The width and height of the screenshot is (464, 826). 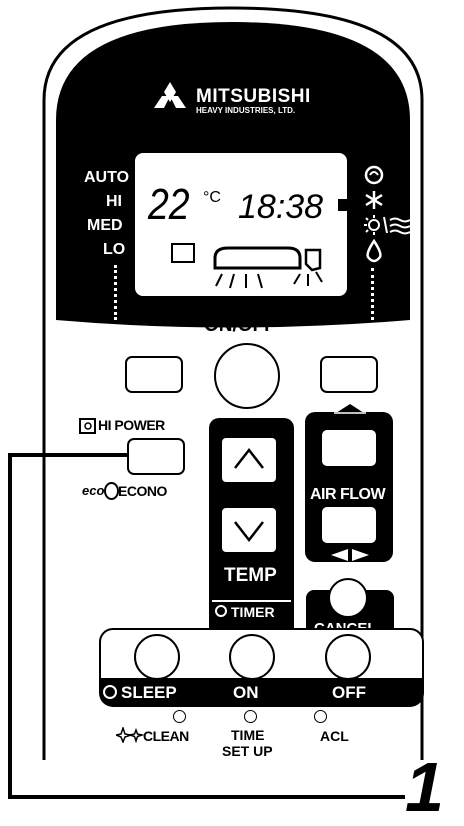 I want to click on hi-power-econo-button, so click(x=156, y=456).